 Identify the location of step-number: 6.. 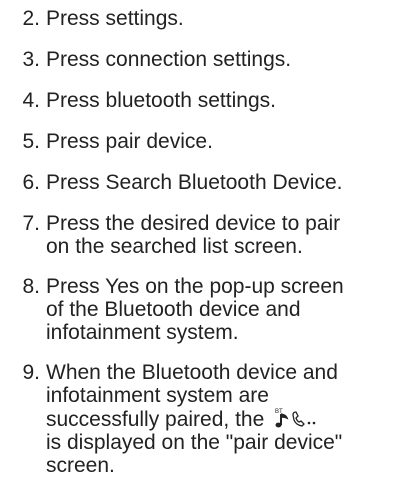
(31, 182).